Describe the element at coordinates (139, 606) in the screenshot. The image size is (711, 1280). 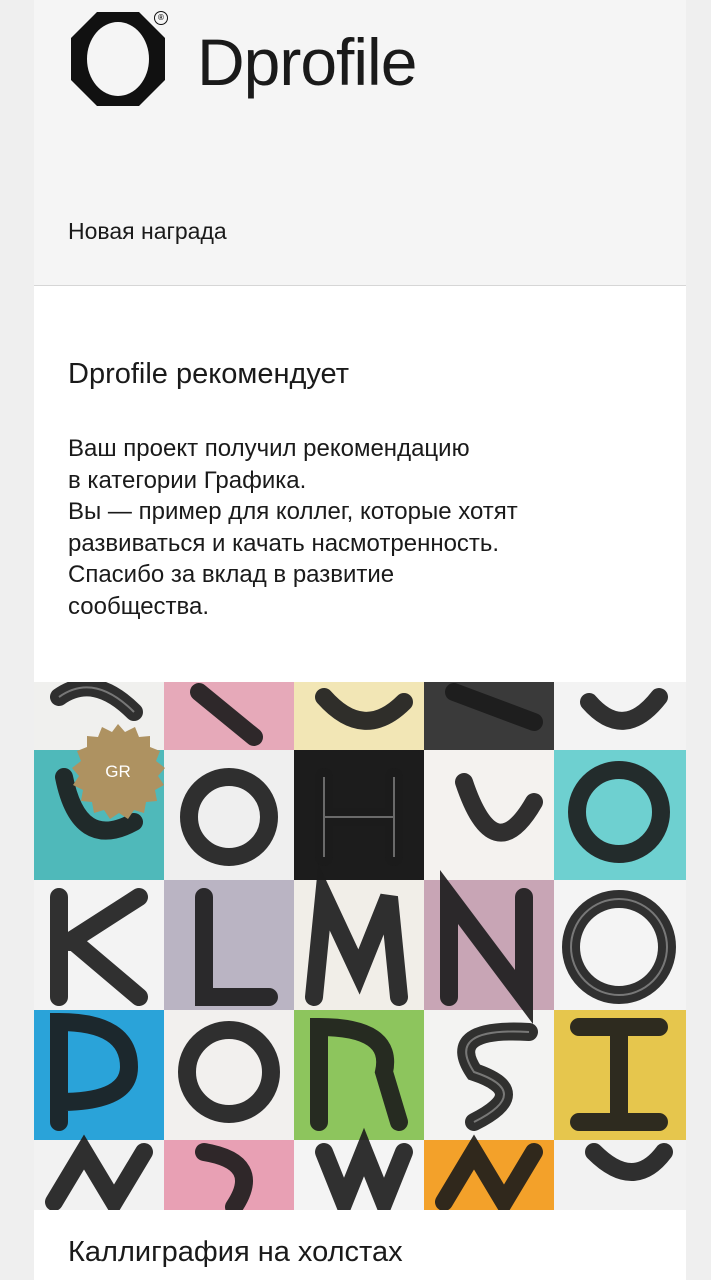
I see `recommendation-line: сообщества.` at that location.